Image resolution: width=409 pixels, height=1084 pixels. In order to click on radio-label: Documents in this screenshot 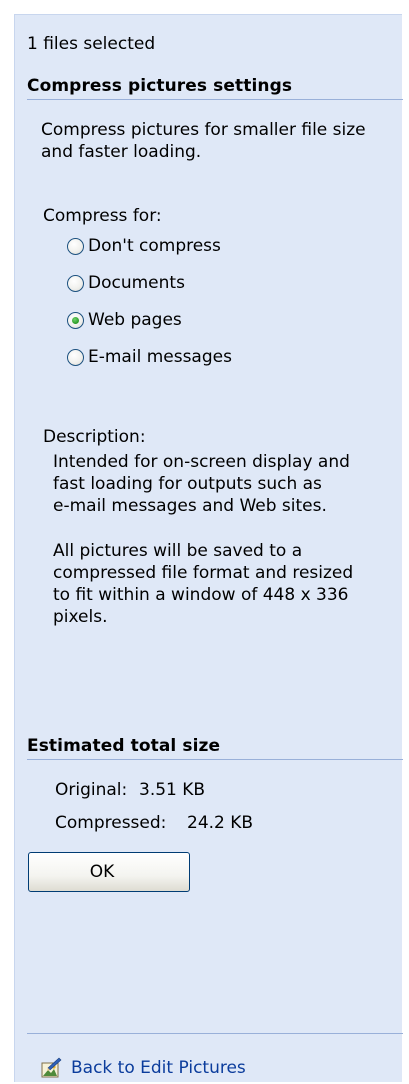, I will do `click(136, 283)`.